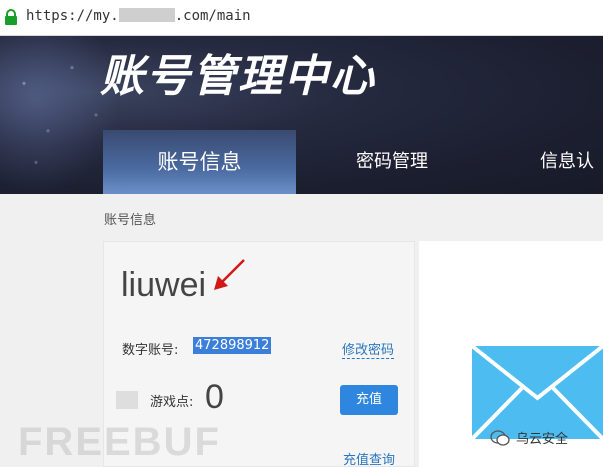 The image size is (603, 467). I want to click on freebuf-watermark: FREEBUF, so click(119, 442).